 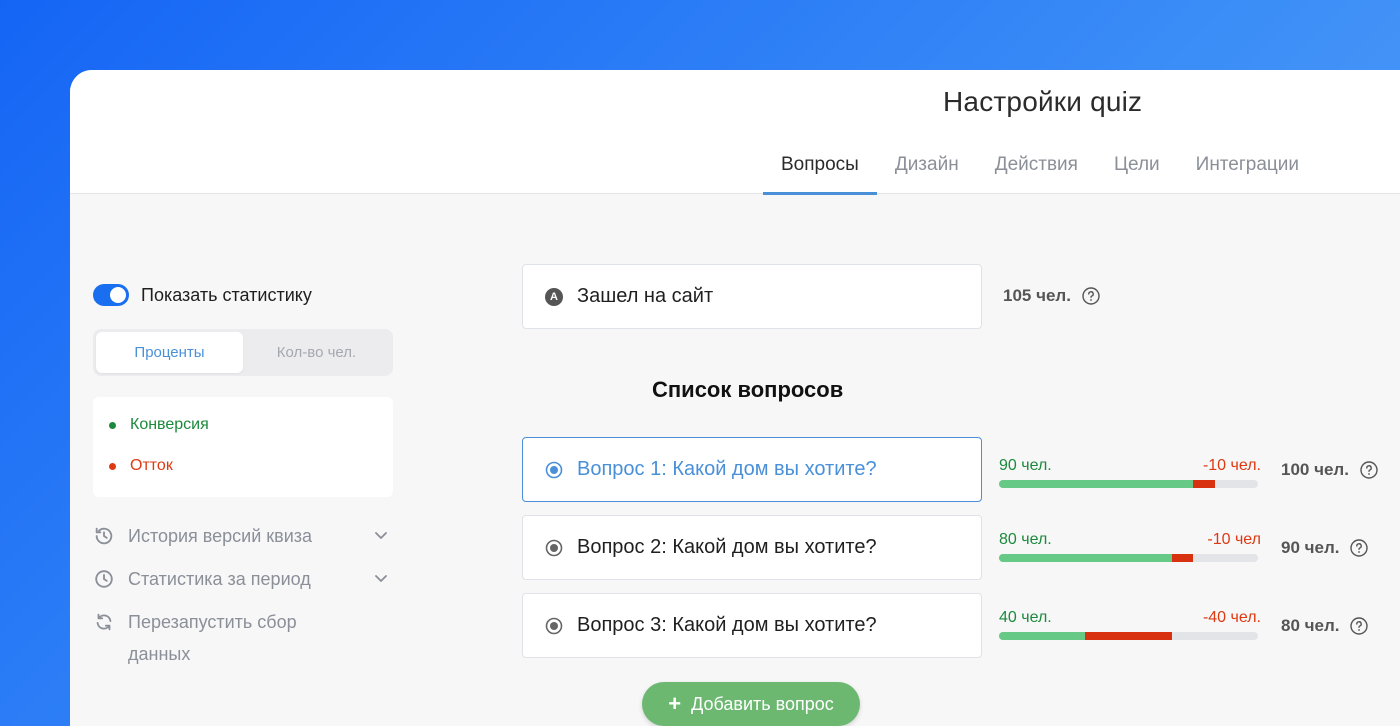 What do you see at coordinates (1043, 101) in the screenshot?
I see `page-title: Настройки quiz` at bounding box center [1043, 101].